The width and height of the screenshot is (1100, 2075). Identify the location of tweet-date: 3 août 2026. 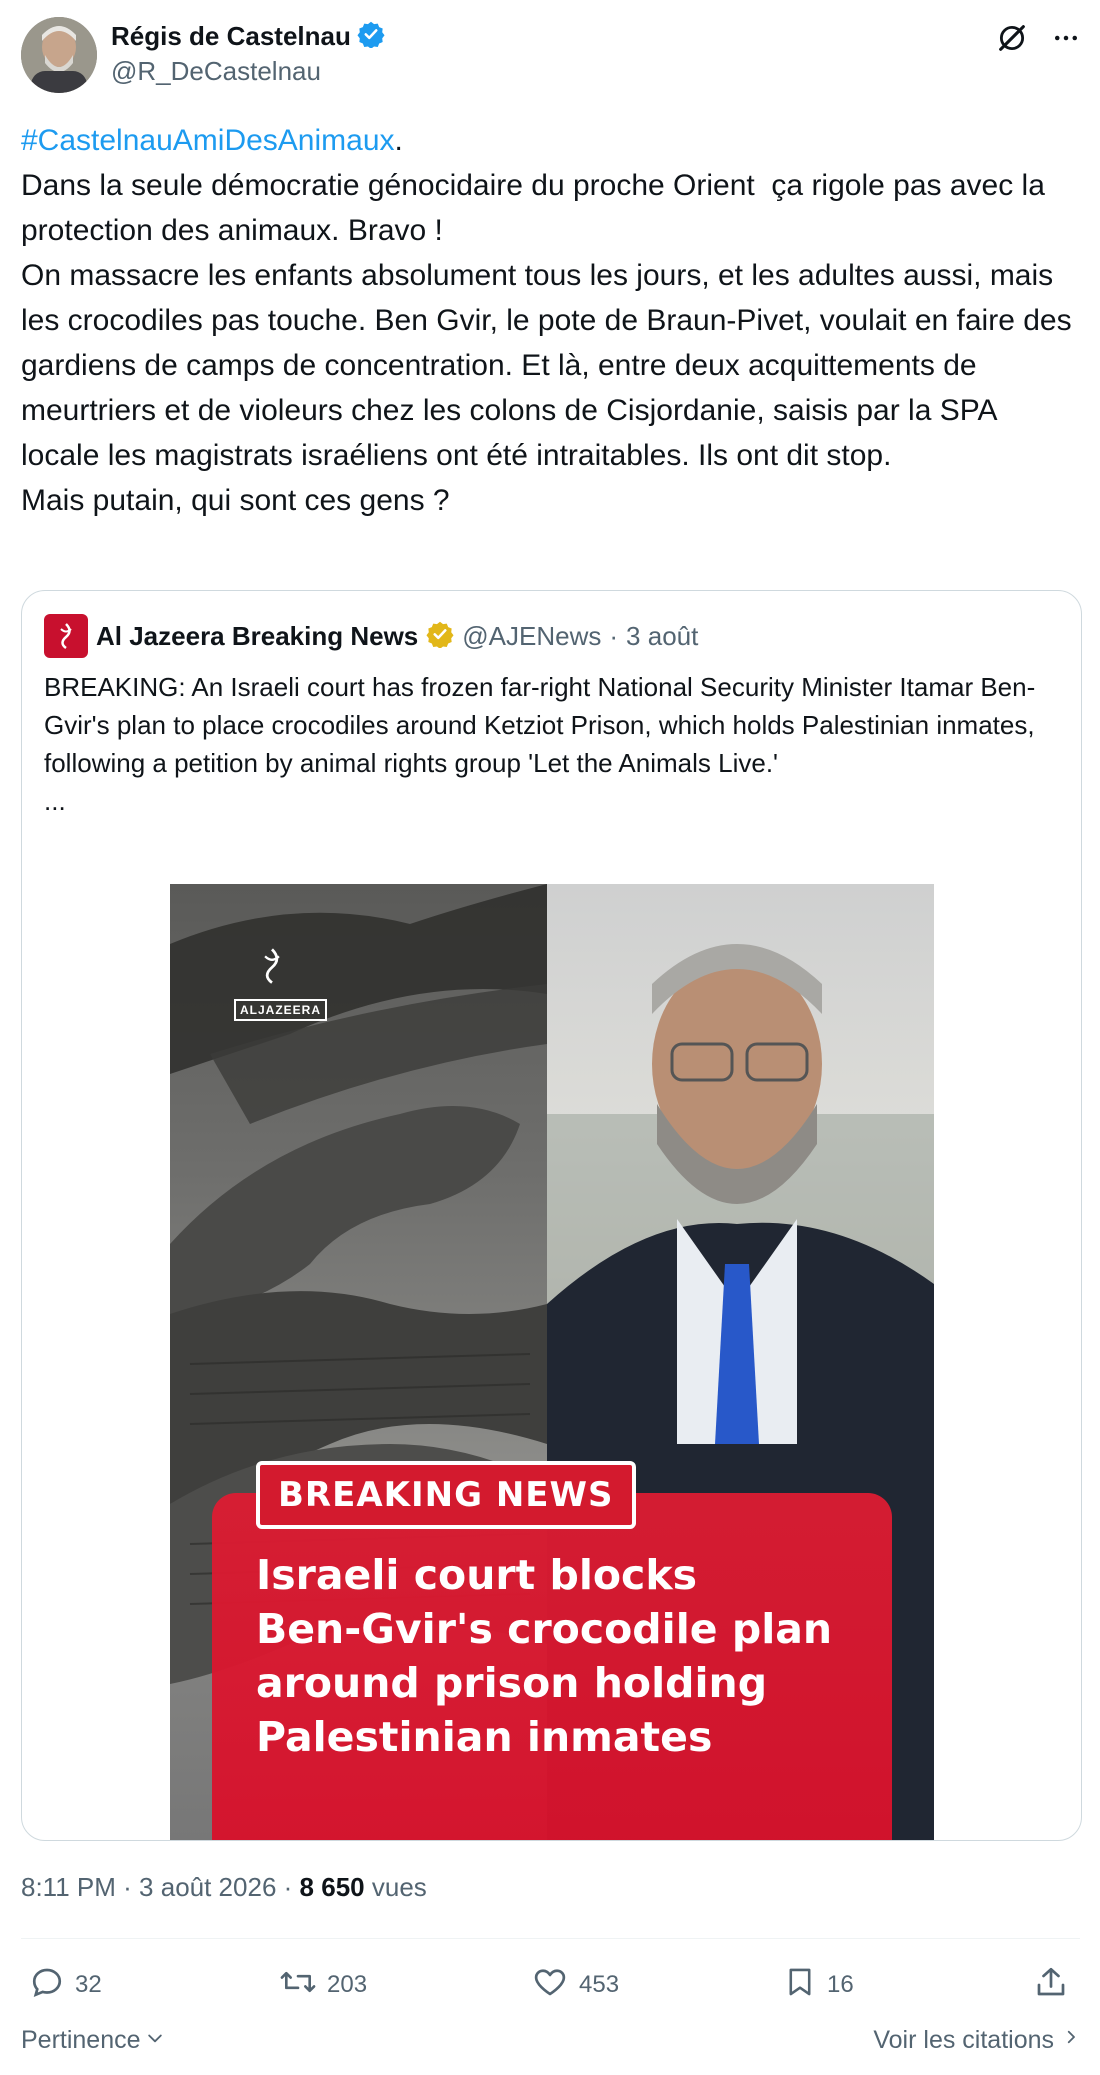
(207, 1887).